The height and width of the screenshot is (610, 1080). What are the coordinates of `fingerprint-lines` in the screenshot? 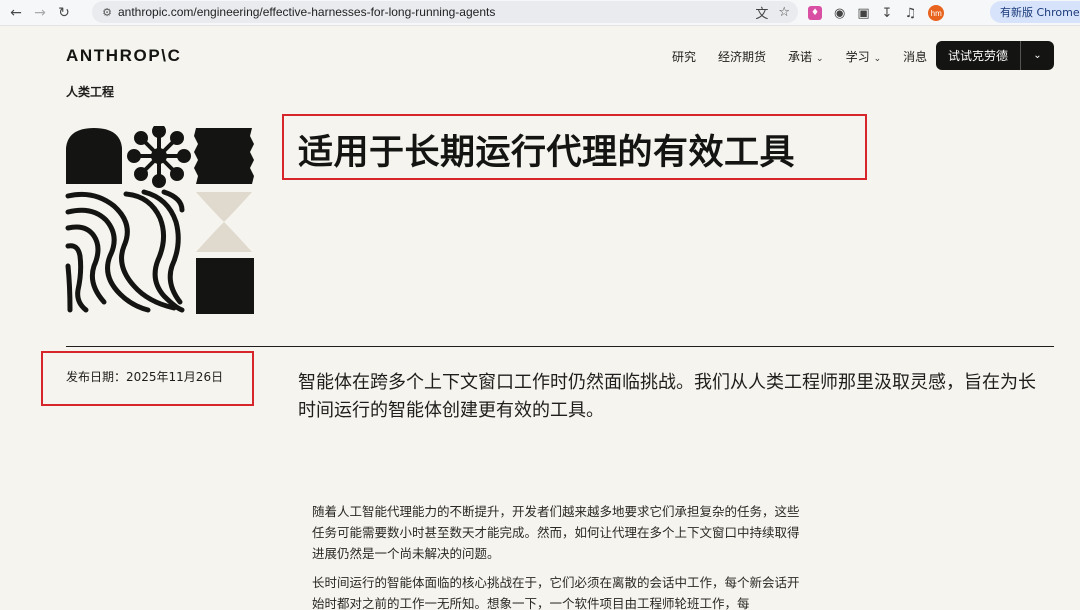 It's located at (125, 251).